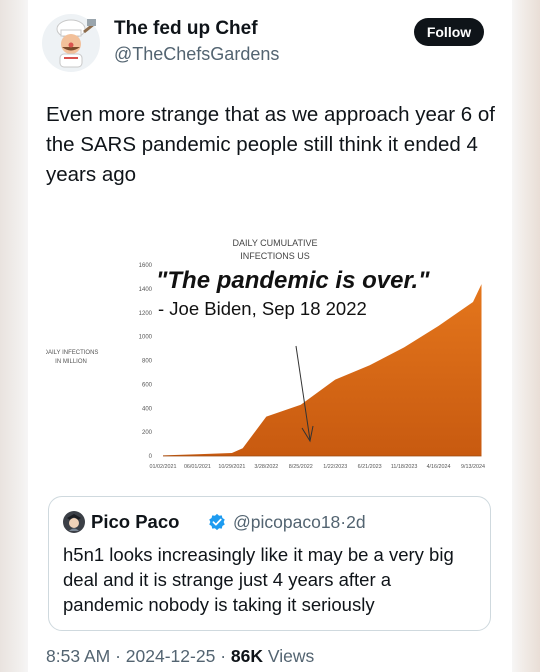 This screenshot has height=672, width=540. What do you see at coordinates (355, 522) in the screenshot?
I see `quoted-time: 2d` at bounding box center [355, 522].